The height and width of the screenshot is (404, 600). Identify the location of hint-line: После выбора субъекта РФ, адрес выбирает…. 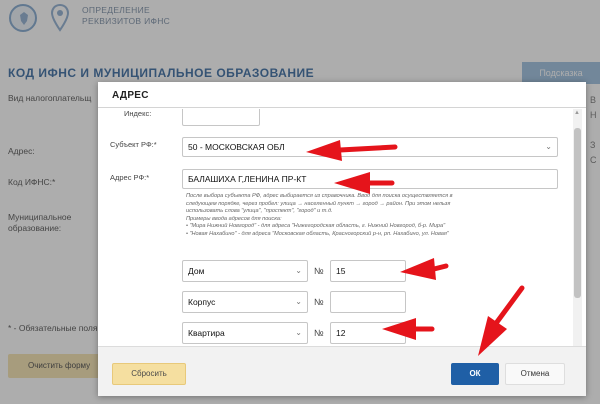
(319, 196).